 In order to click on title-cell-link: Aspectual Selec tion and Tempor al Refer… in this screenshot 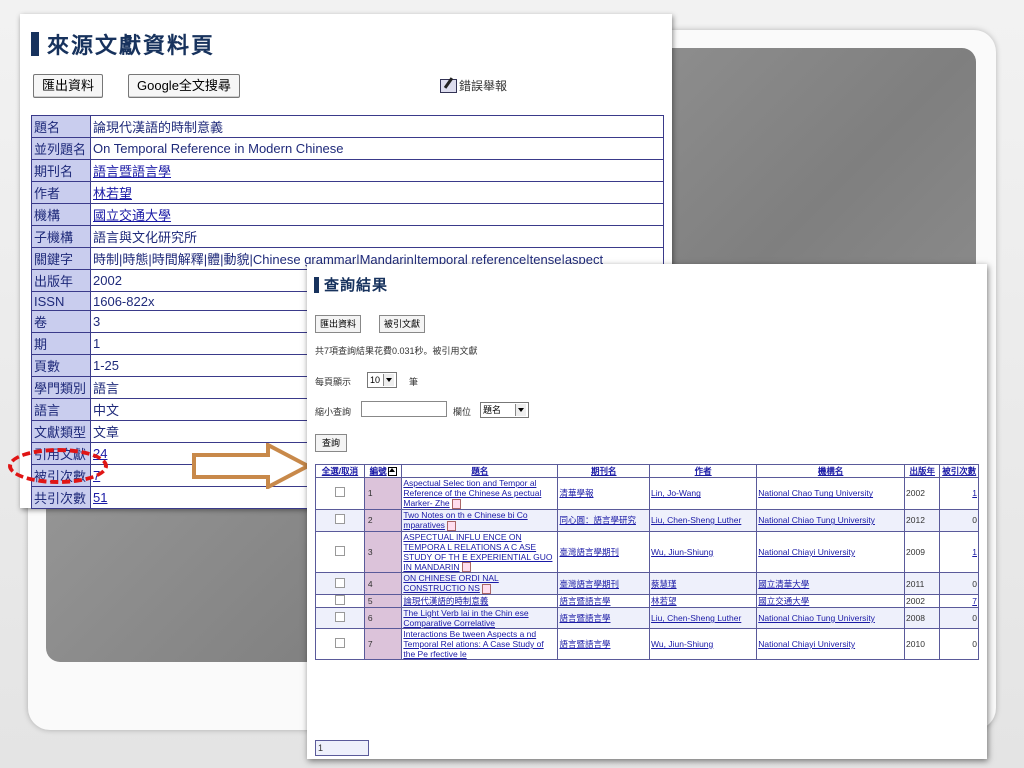, I will do `click(472, 493)`.